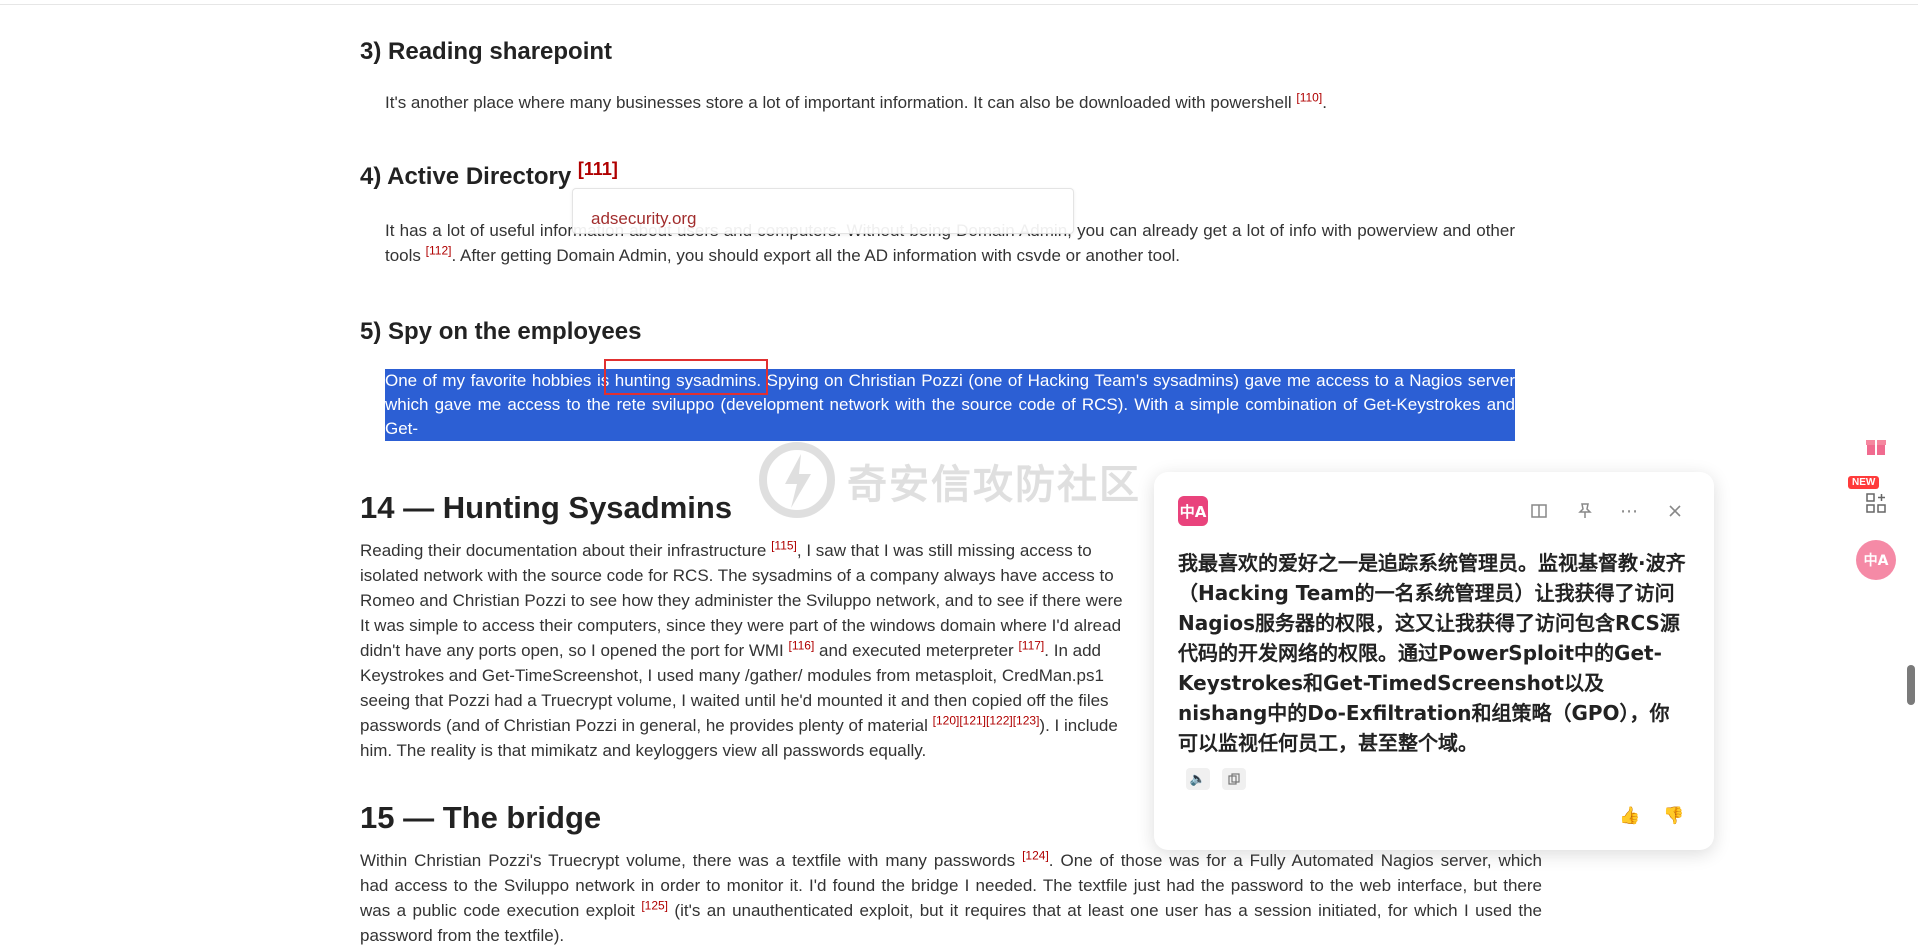 The height and width of the screenshot is (949, 1918). Describe the element at coordinates (1539, 511) in the screenshot. I see `book-icon` at that location.